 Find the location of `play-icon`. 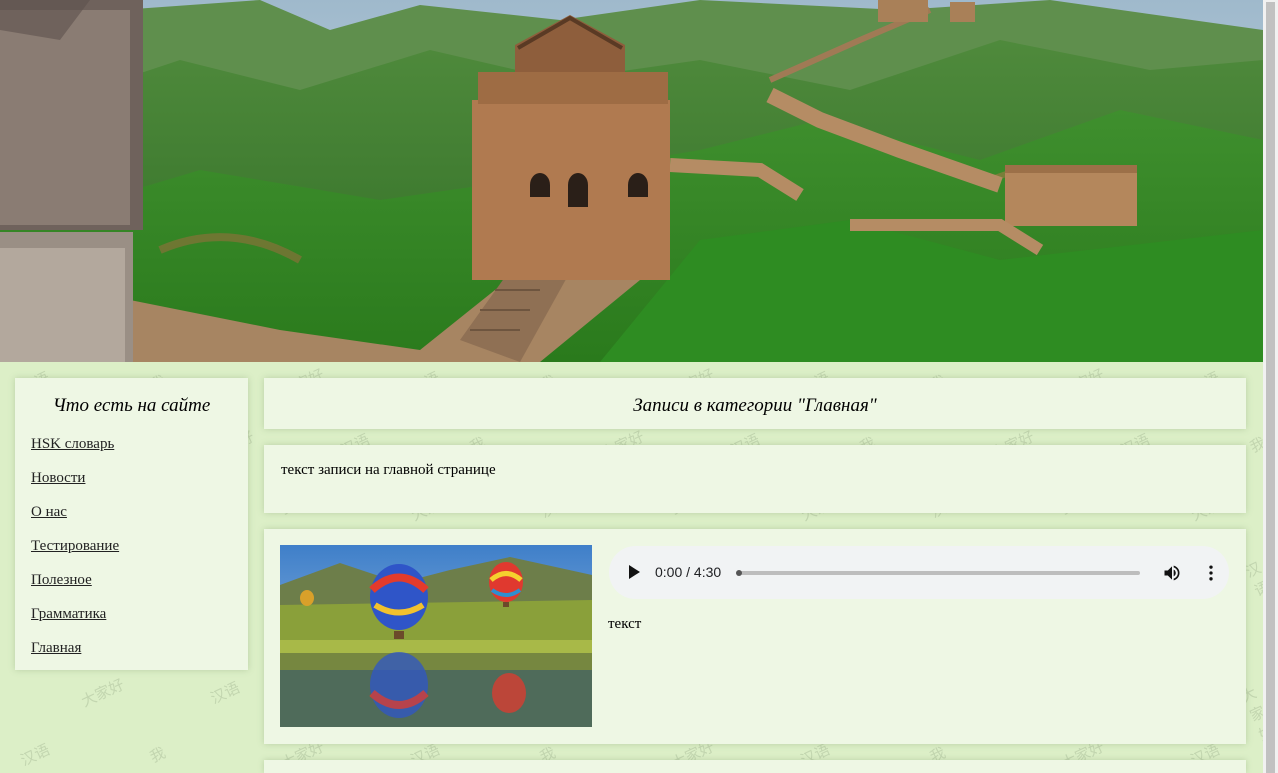

play-icon is located at coordinates (634, 572).